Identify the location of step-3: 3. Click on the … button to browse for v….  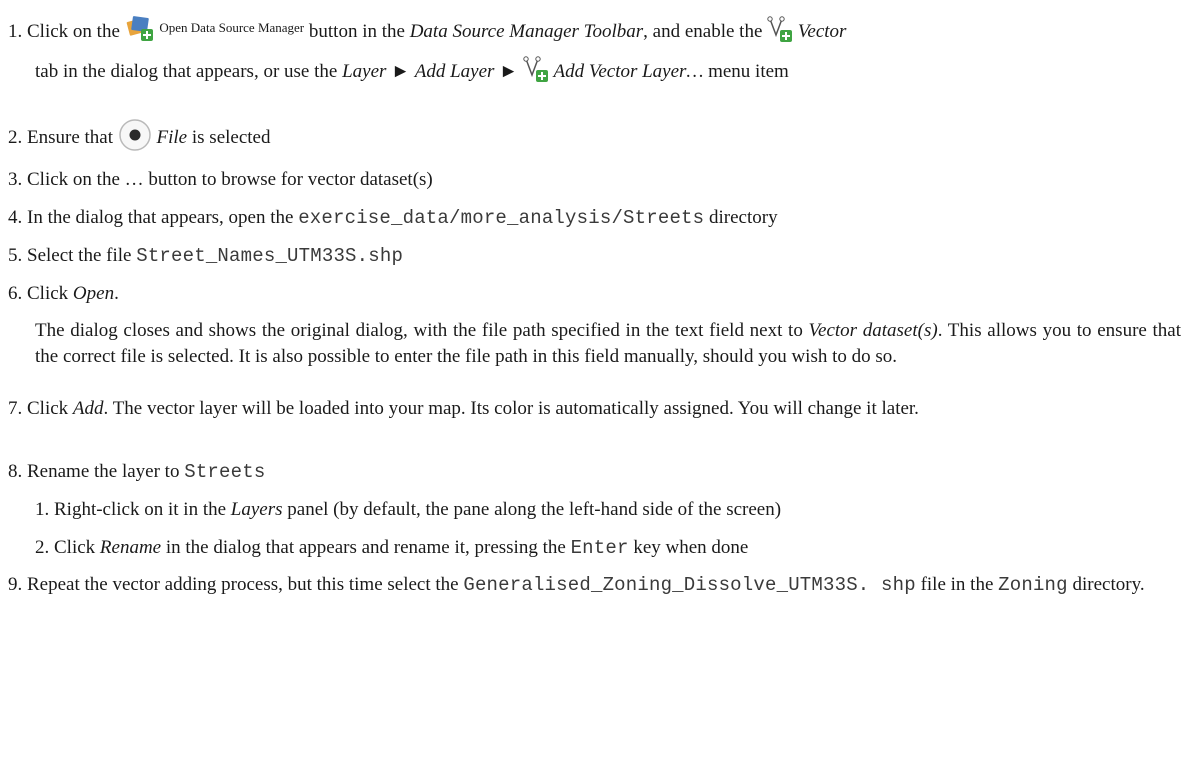
(220, 179).